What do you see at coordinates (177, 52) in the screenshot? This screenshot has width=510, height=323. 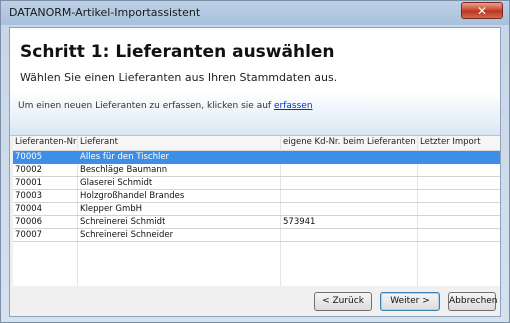 I see `step-title: Schritt 1: Lieferanten auswählen` at bounding box center [177, 52].